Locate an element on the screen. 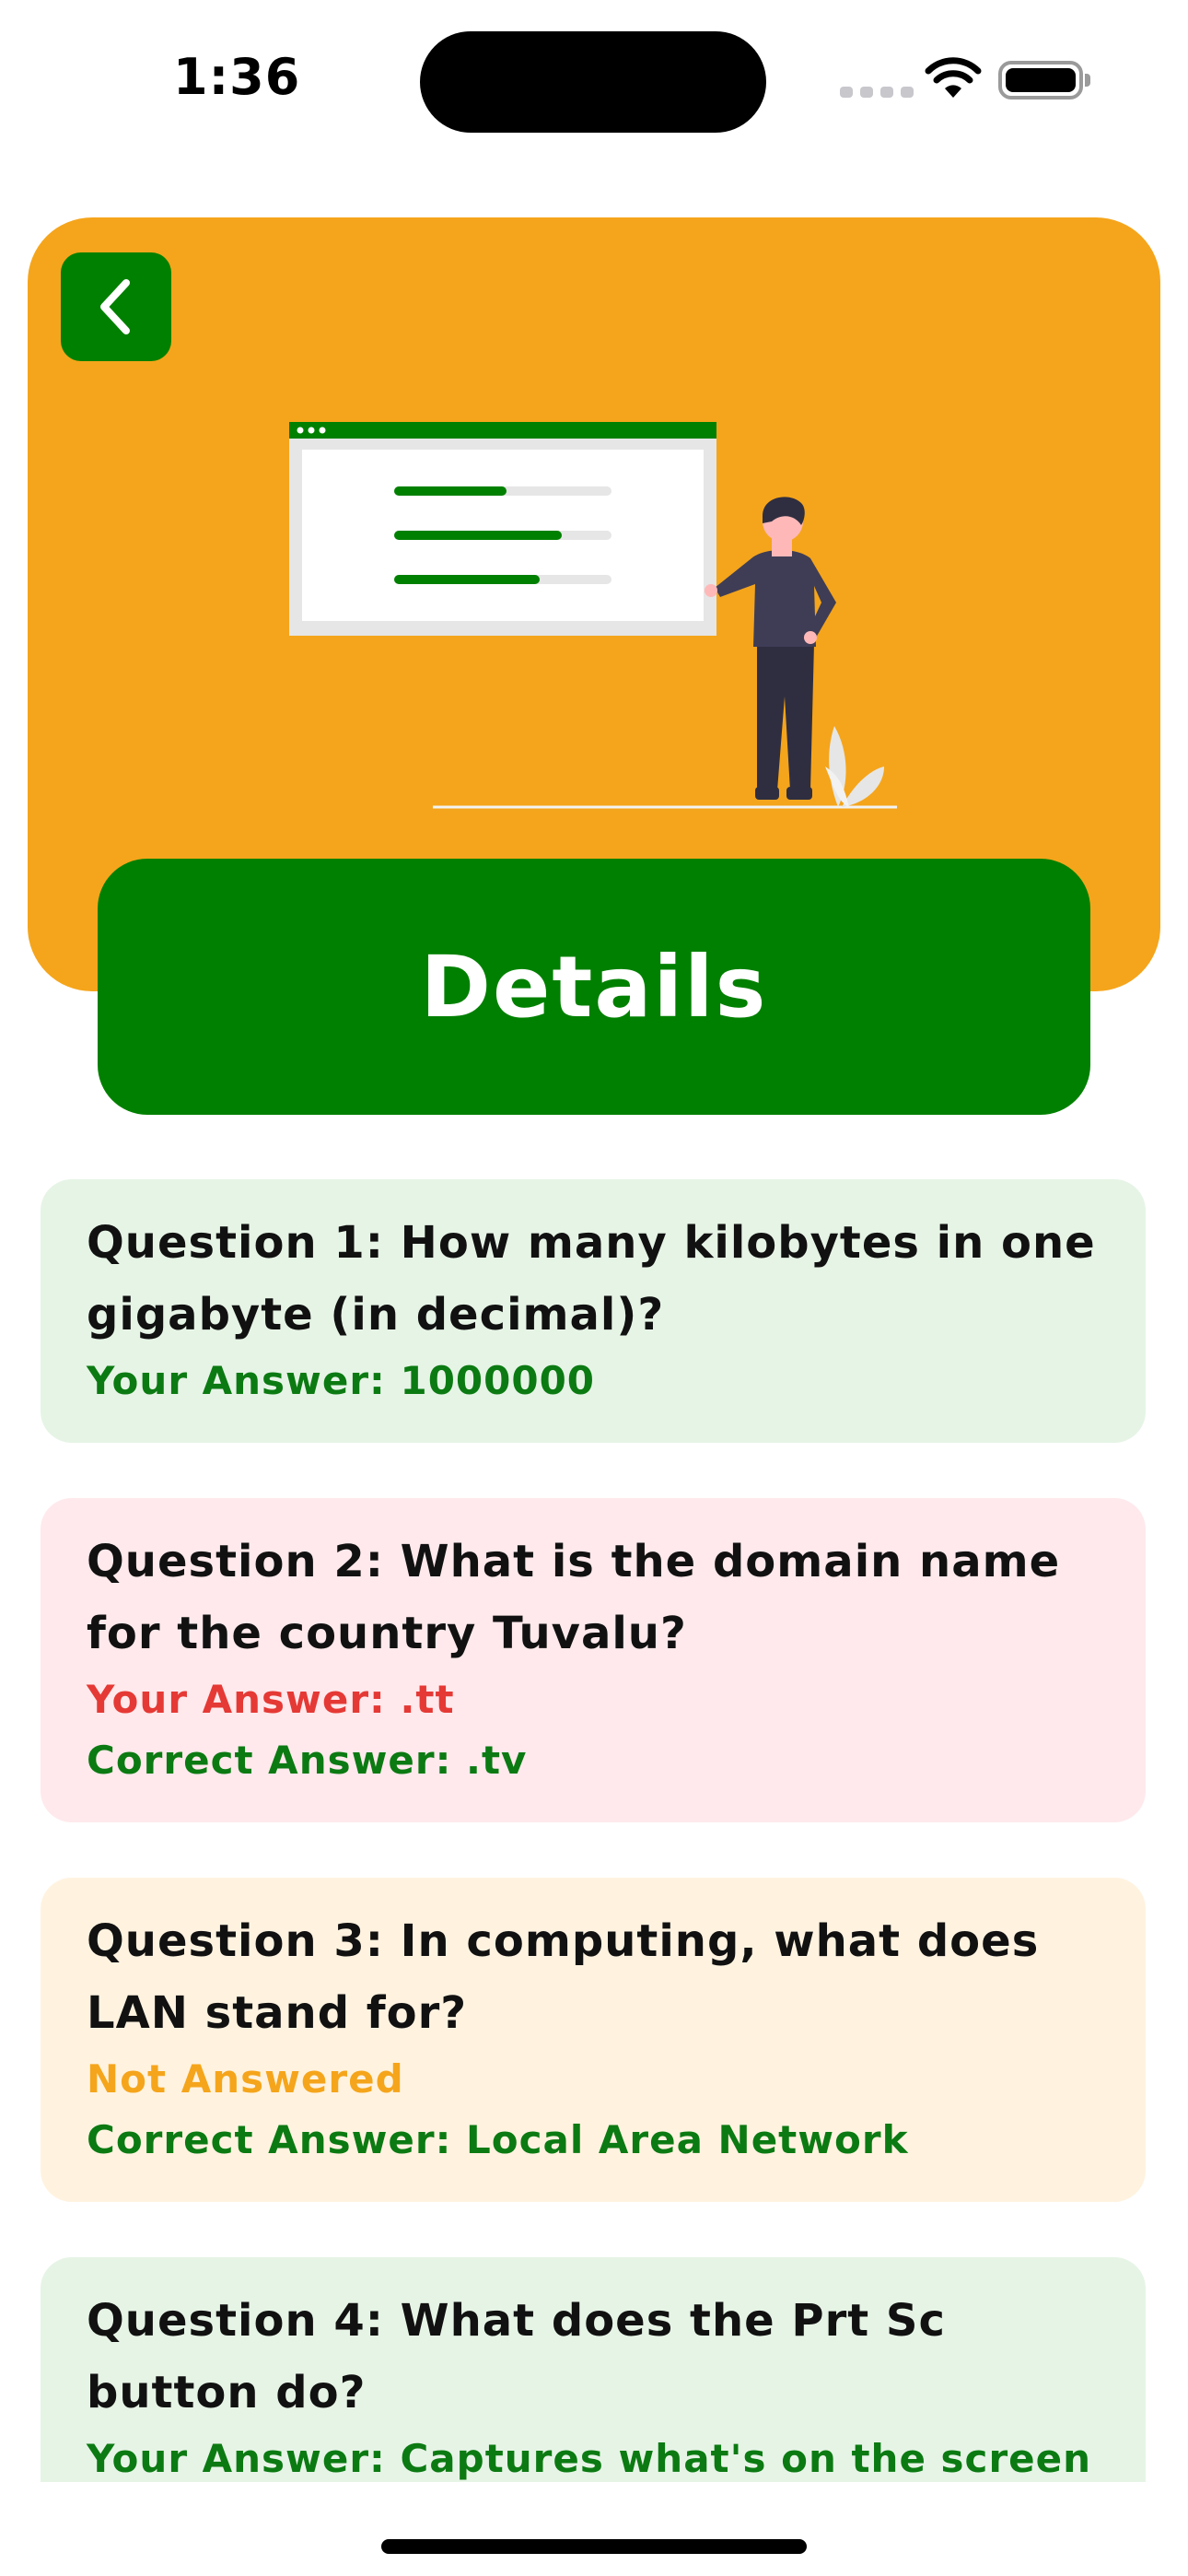 Image resolution: width=1188 pixels, height=2576 pixels. home-indicator is located at coordinates (594, 2546).